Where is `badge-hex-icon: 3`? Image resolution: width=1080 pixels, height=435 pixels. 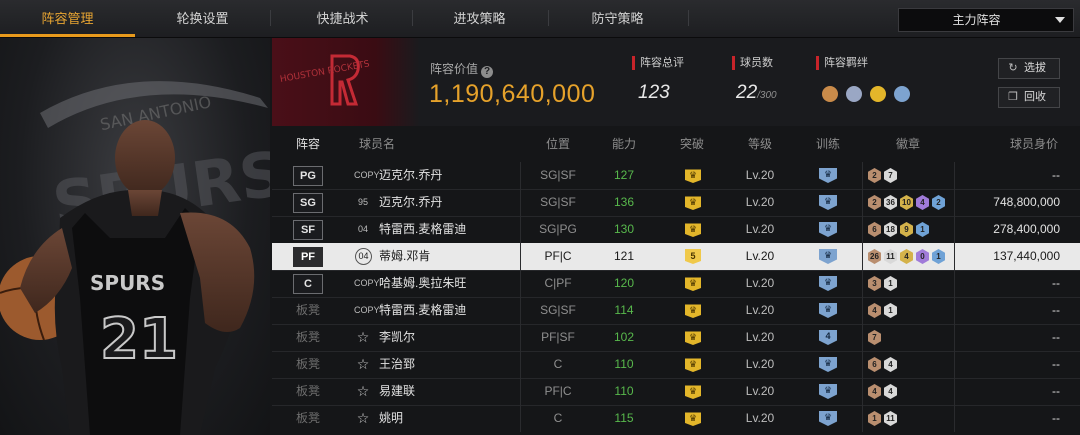
badge-hex-icon: 3 is located at coordinates (874, 283).